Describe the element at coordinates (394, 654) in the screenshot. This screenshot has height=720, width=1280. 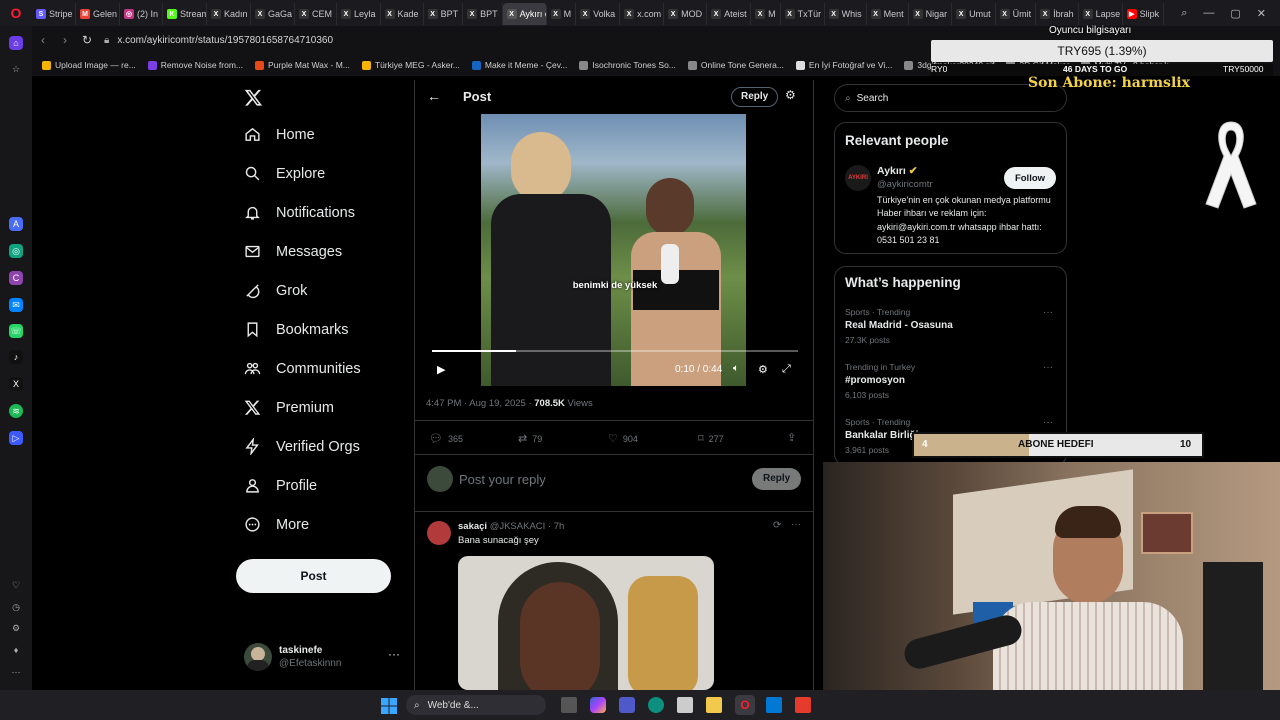
I see `more-dots-icon: ···` at that location.